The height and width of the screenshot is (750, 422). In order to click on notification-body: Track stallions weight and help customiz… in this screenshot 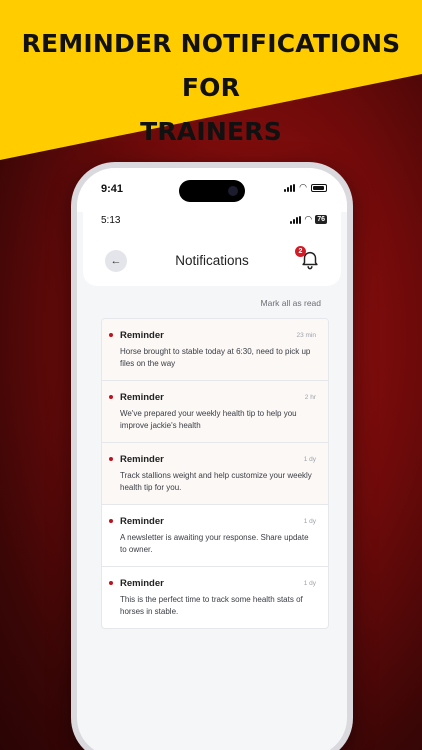, I will do `click(216, 481)`.